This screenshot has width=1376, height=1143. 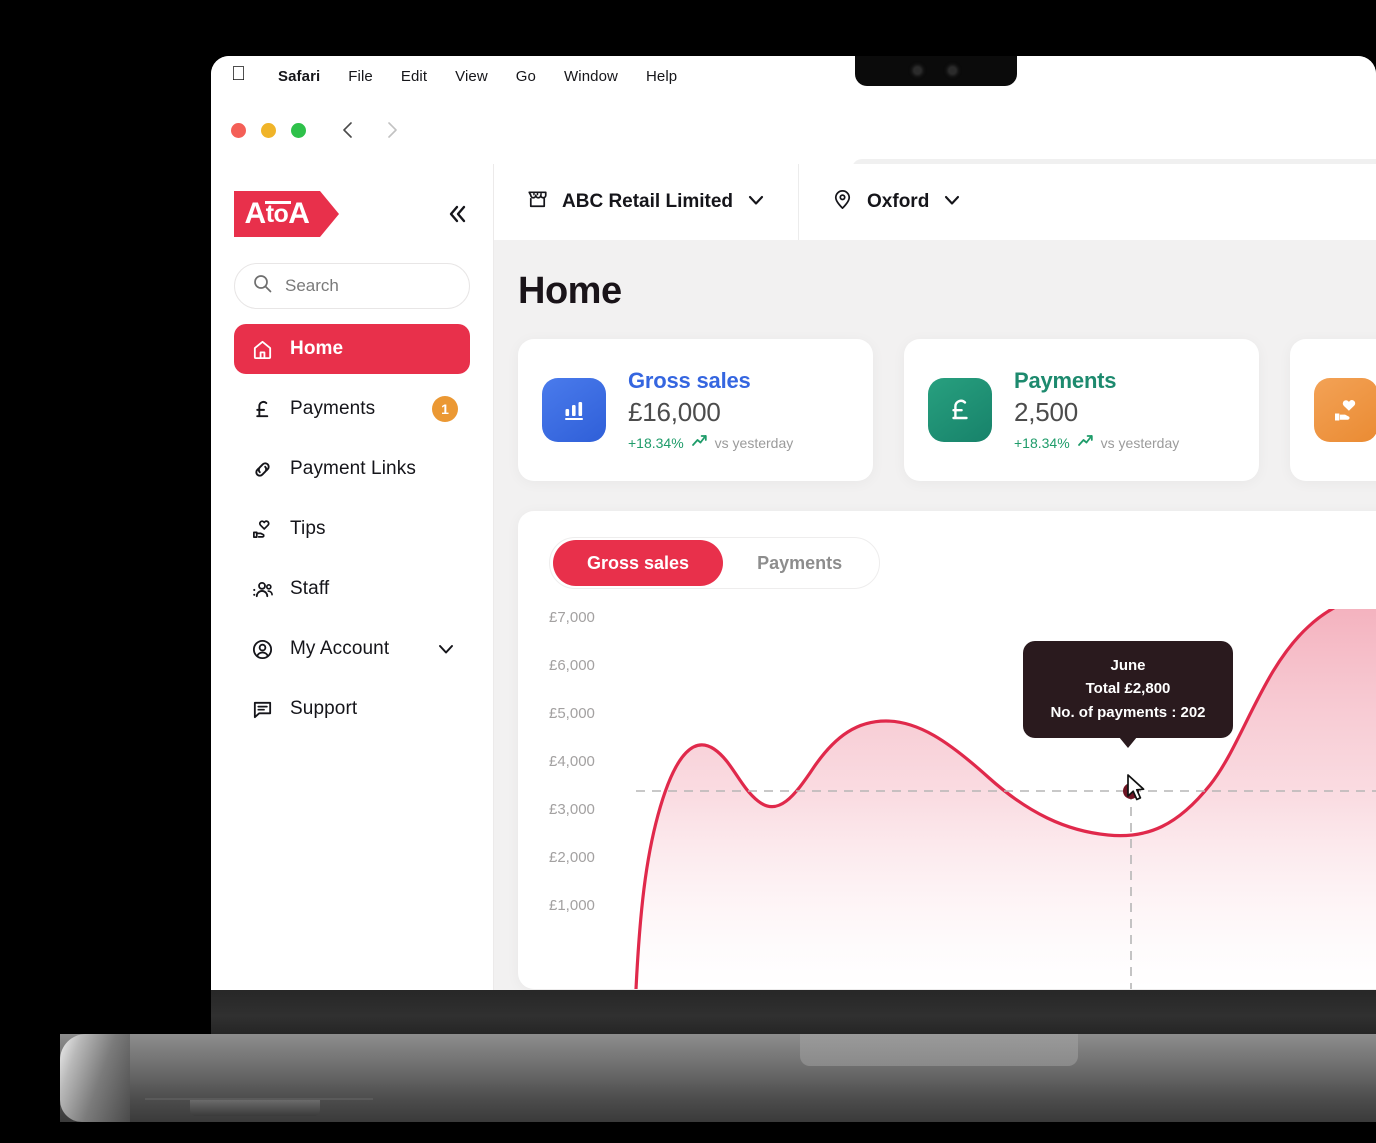 What do you see at coordinates (255, 1108) in the screenshot?
I see `laptop-foot` at bounding box center [255, 1108].